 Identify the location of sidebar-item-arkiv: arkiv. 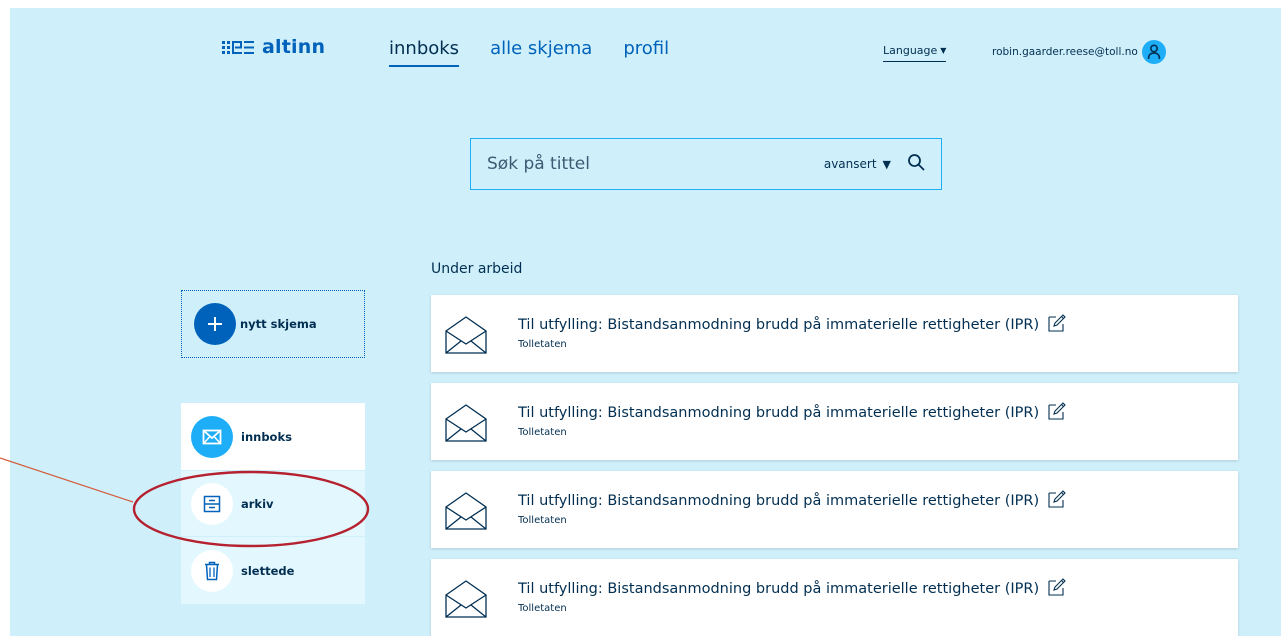
(273, 503).